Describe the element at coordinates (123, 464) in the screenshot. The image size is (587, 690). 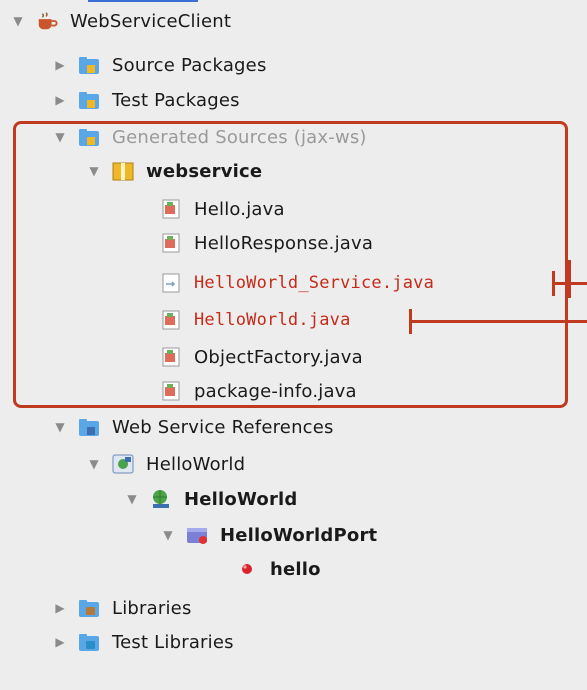
I see `web-service-icon` at that location.